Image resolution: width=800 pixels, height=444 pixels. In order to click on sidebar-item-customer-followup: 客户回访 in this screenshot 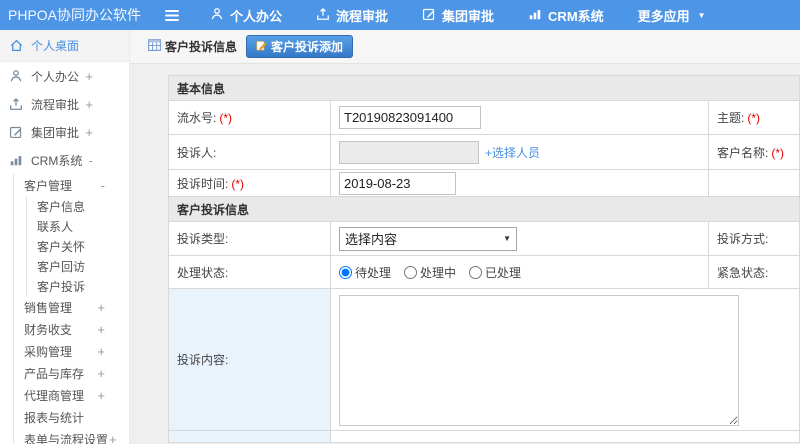, I will do `click(78, 266)`.